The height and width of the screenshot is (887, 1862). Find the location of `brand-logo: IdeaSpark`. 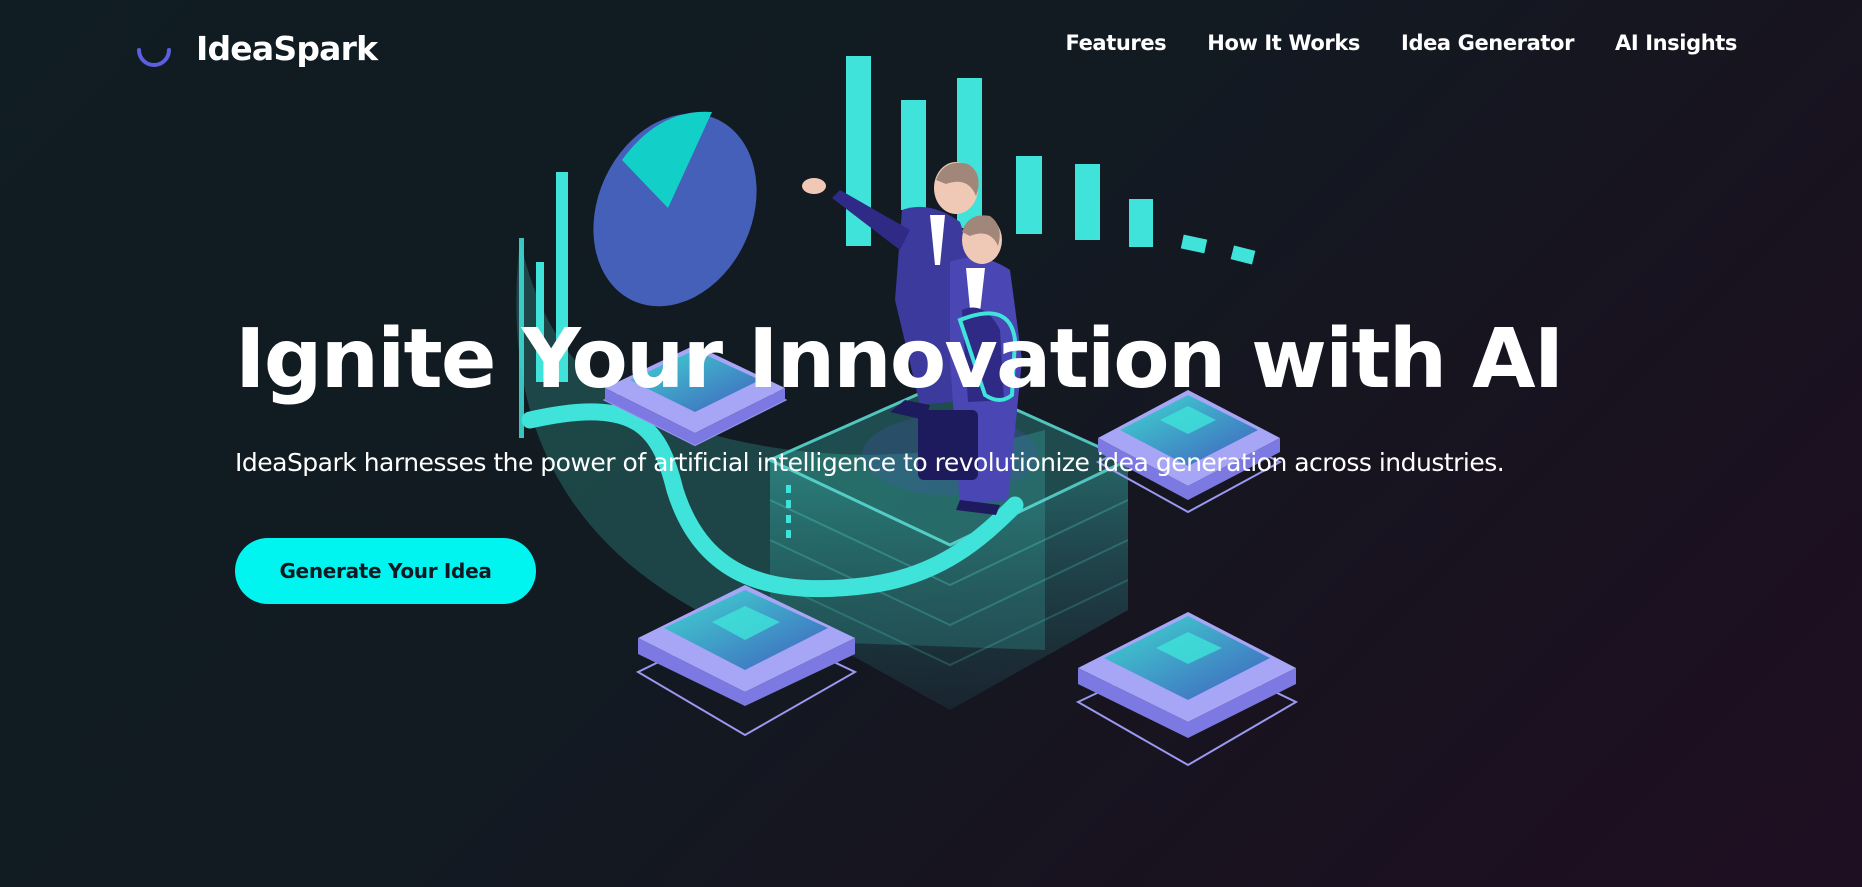

brand-logo: IdeaSpark is located at coordinates (256, 48).